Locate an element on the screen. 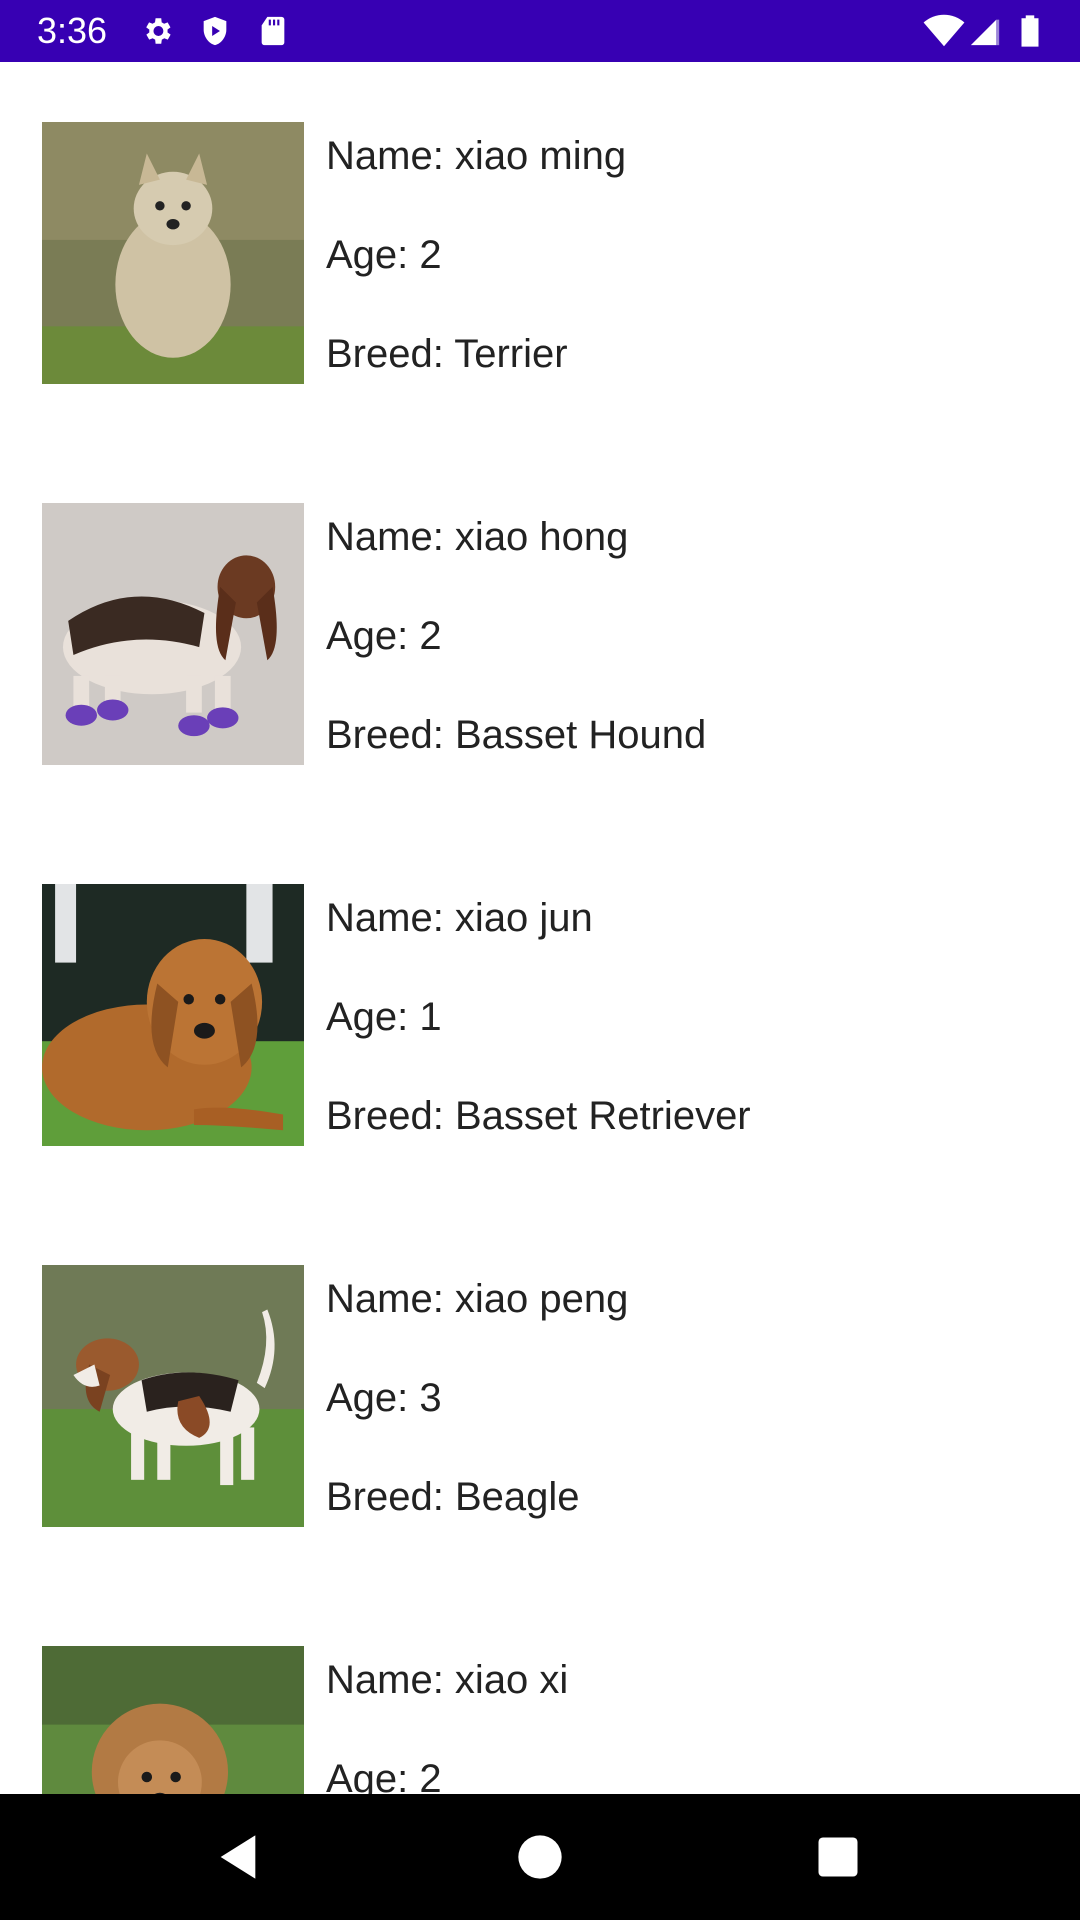 The width and height of the screenshot is (1080, 1920). dog-name: Name: xiao ming is located at coordinates (476, 156).